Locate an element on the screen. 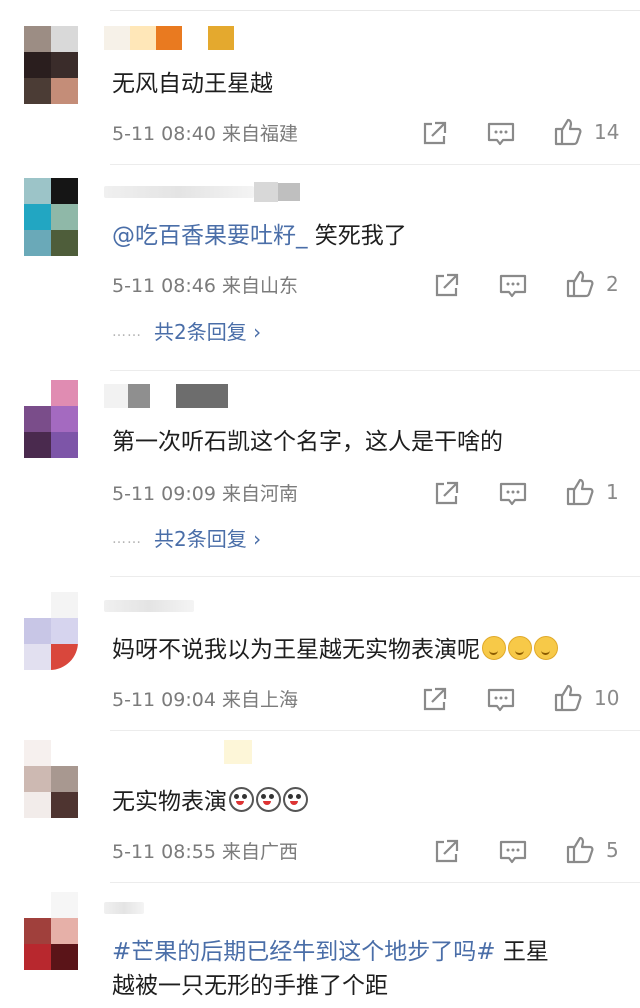 The width and height of the screenshot is (640, 1008). timestamp: 5-11 09:09 is located at coordinates (164, 494).